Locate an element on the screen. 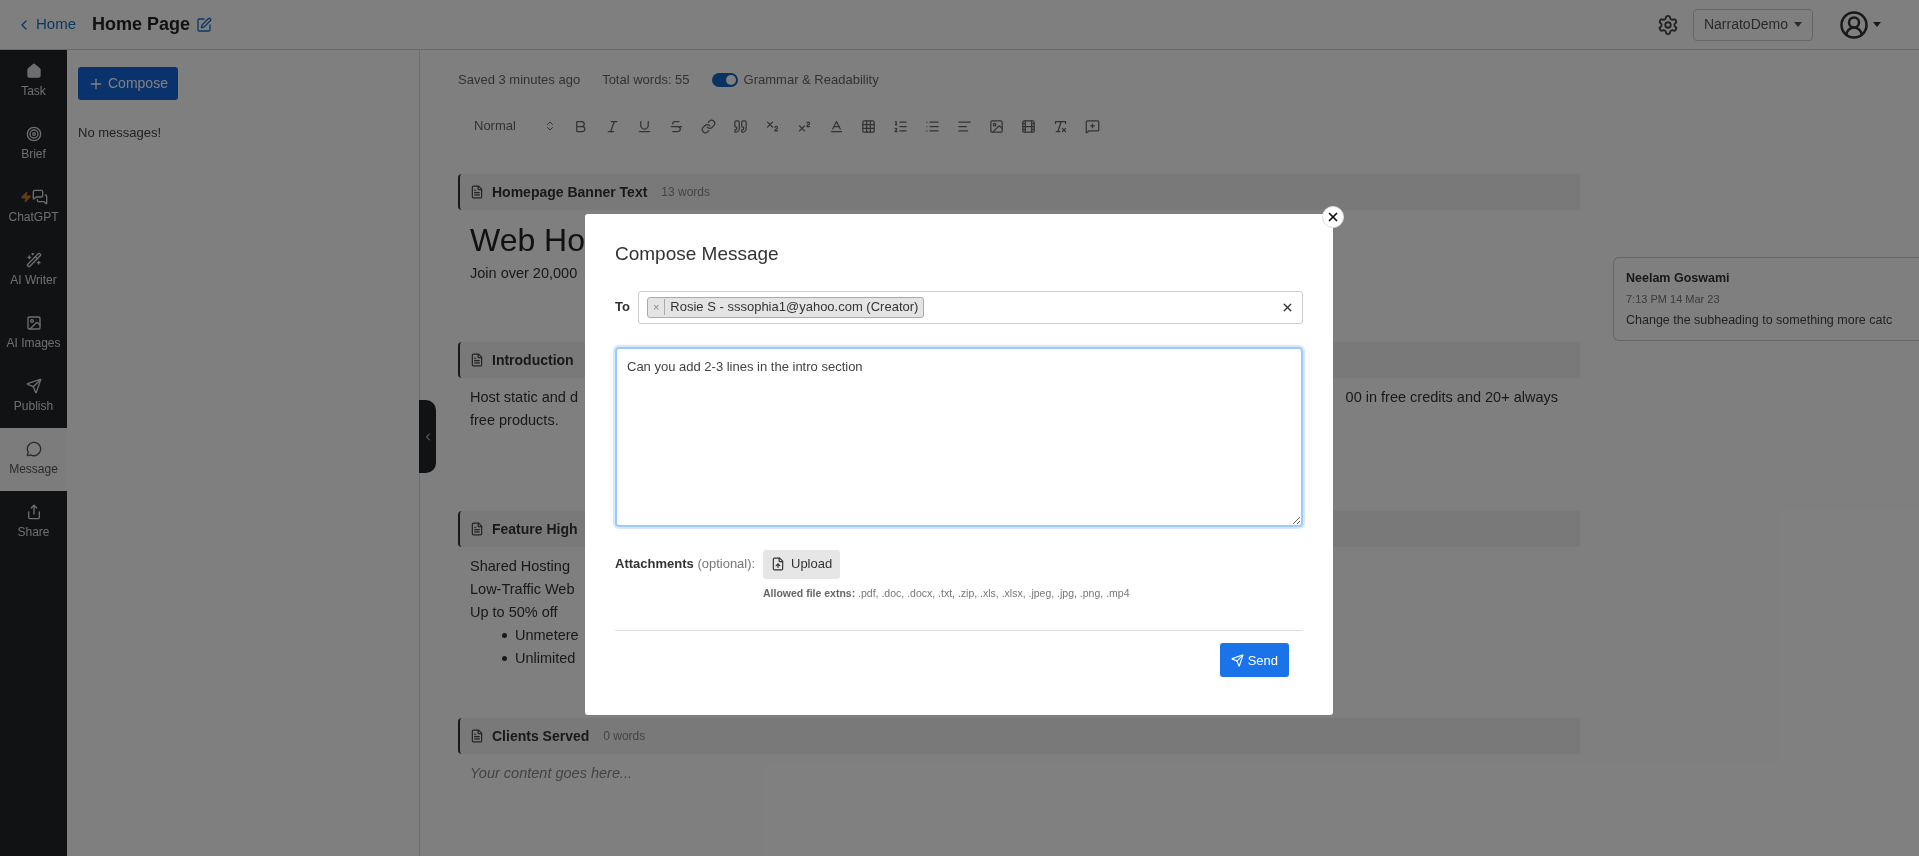 This screenshot has width=1919, height=856. link-icon is located at coordinates (708, 126).